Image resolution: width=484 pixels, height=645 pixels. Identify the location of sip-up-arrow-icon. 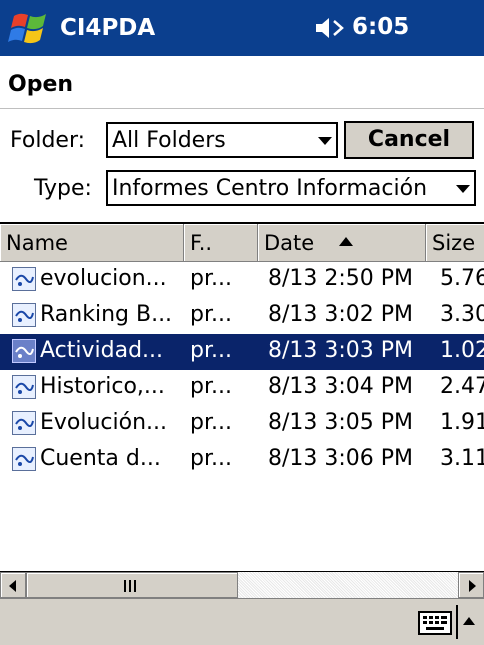
(469, 621).